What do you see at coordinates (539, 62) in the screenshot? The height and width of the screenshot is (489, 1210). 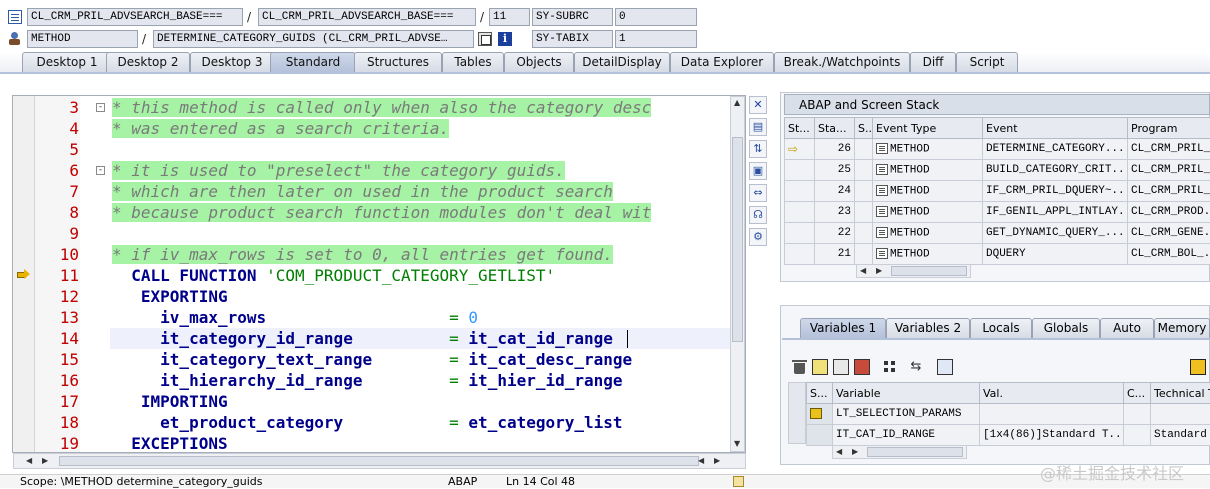 I see `tab-objects: Objects` at bounding box center [539, 62].